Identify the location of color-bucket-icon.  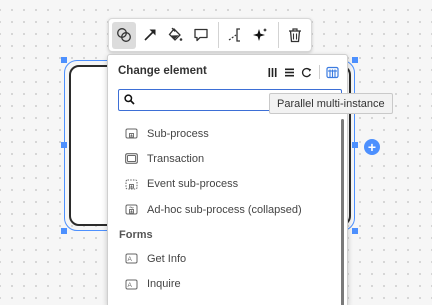
(175, 34).